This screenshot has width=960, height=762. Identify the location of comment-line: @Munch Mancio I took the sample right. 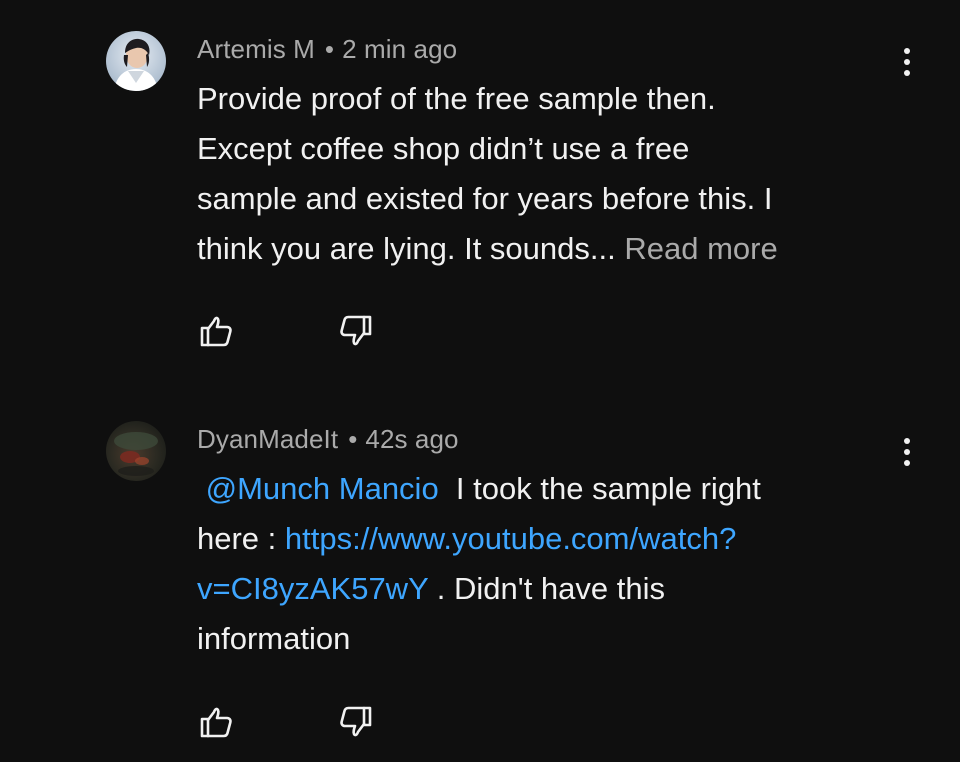
(557, 489).